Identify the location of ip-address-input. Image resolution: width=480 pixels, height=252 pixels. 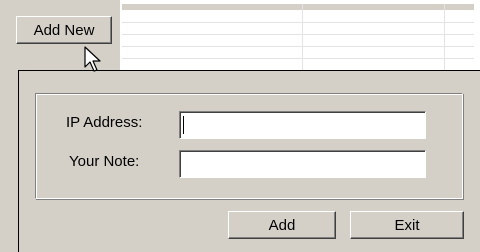
(302, 125).